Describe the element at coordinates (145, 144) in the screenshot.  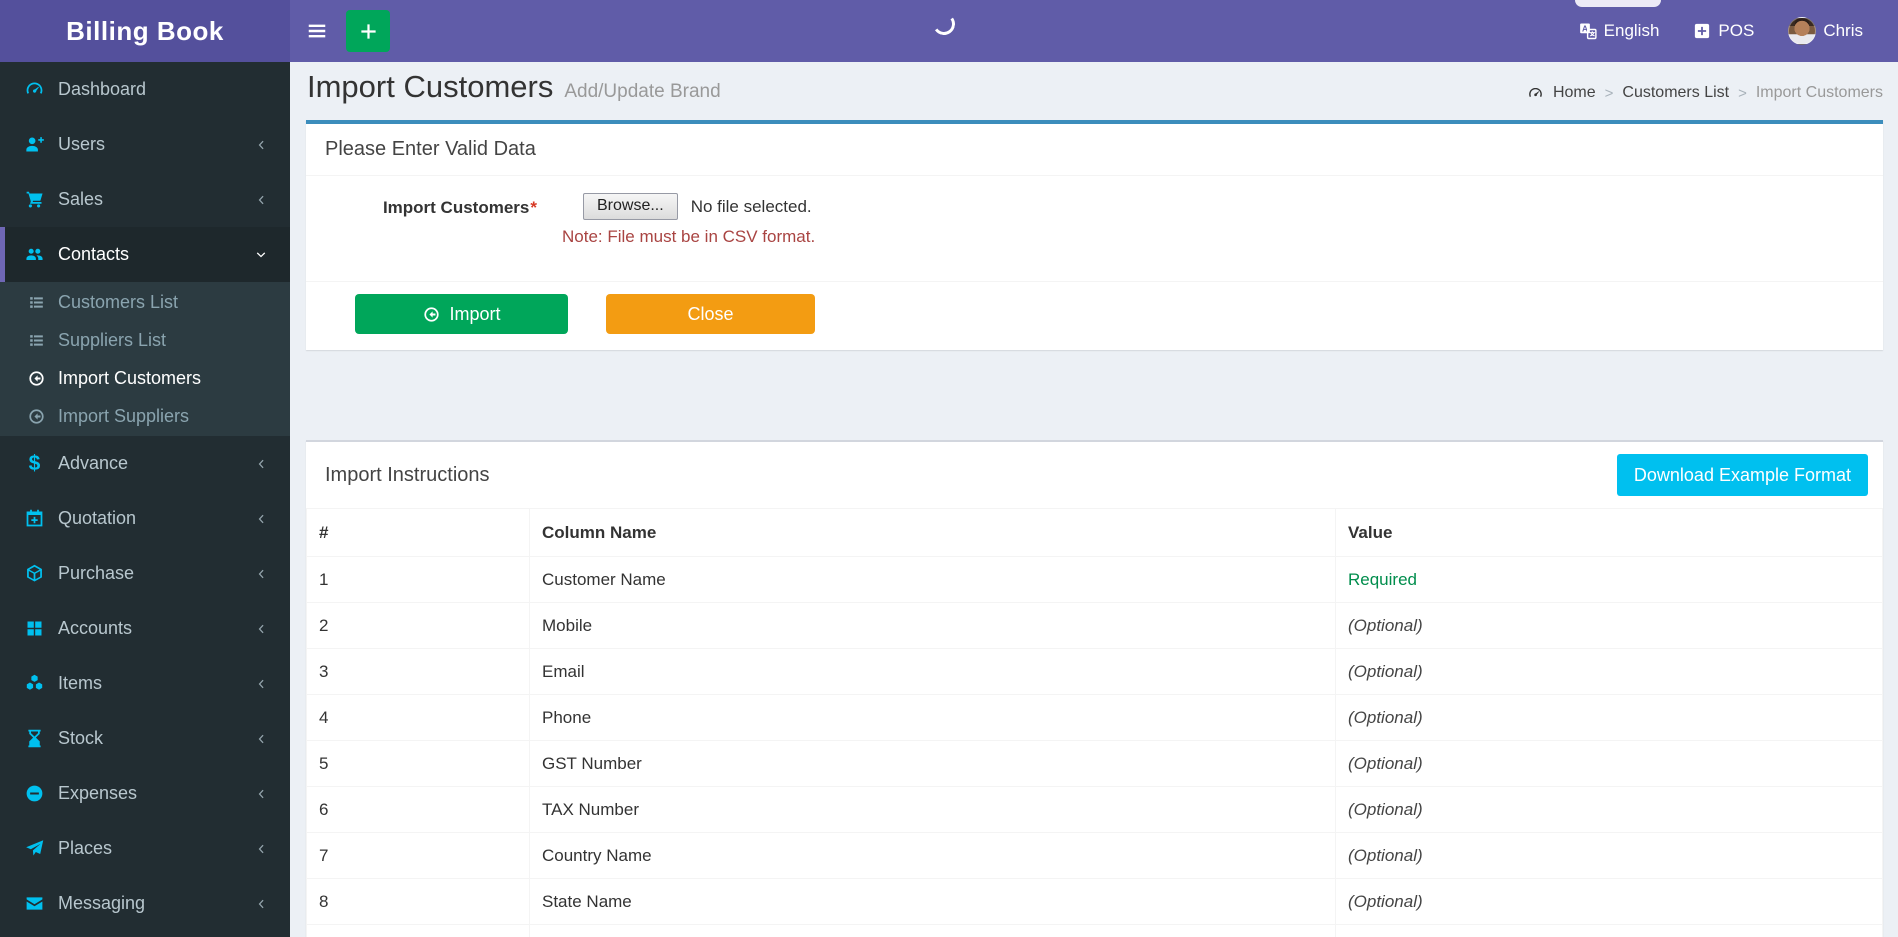
I see `sidebar-item-users: Users` at that location.